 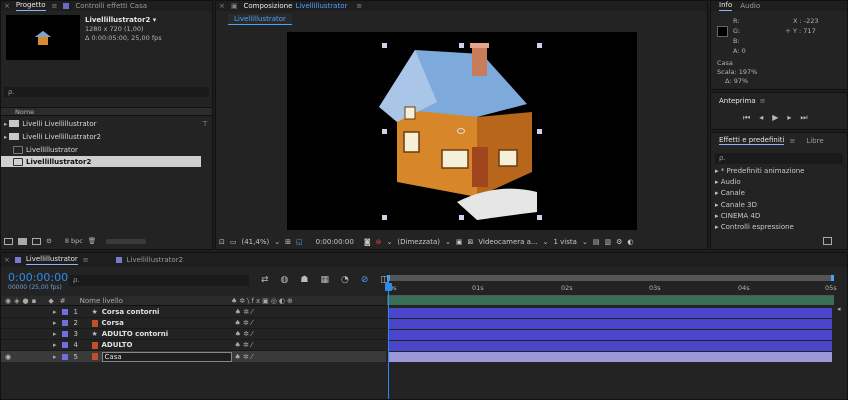 I want to click on tab-audio: Audio, so click(x=750, y=6).